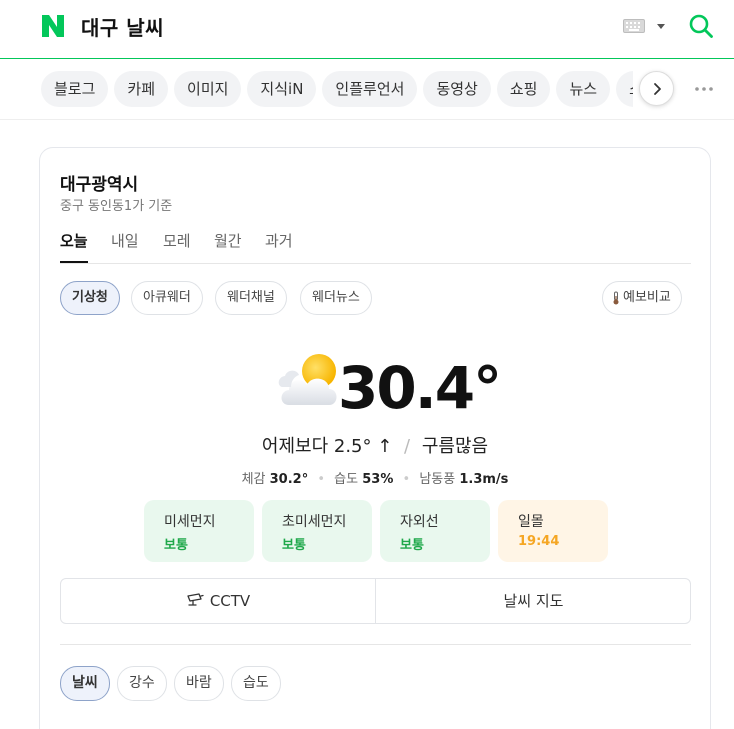 Image resolution: width=734 pixels, height=729 pixels. I want to click on source-accuweather: 아큐웨더, so click(167, 298).